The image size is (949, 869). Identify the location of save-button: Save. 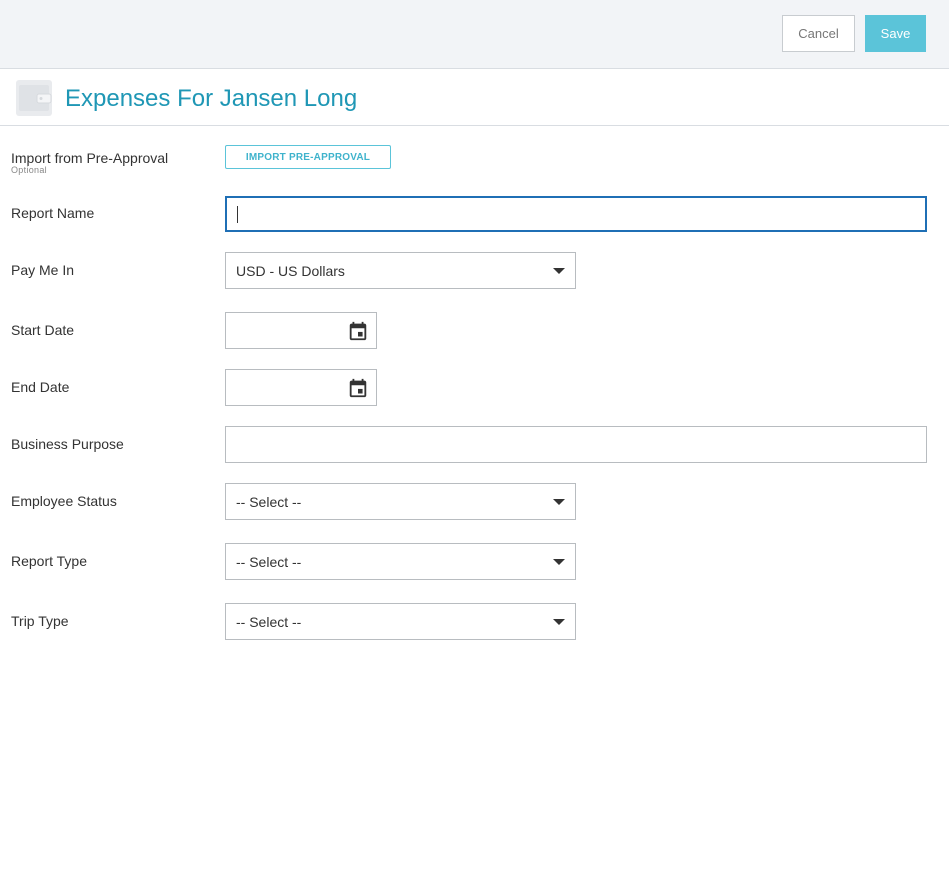
(895, 33).